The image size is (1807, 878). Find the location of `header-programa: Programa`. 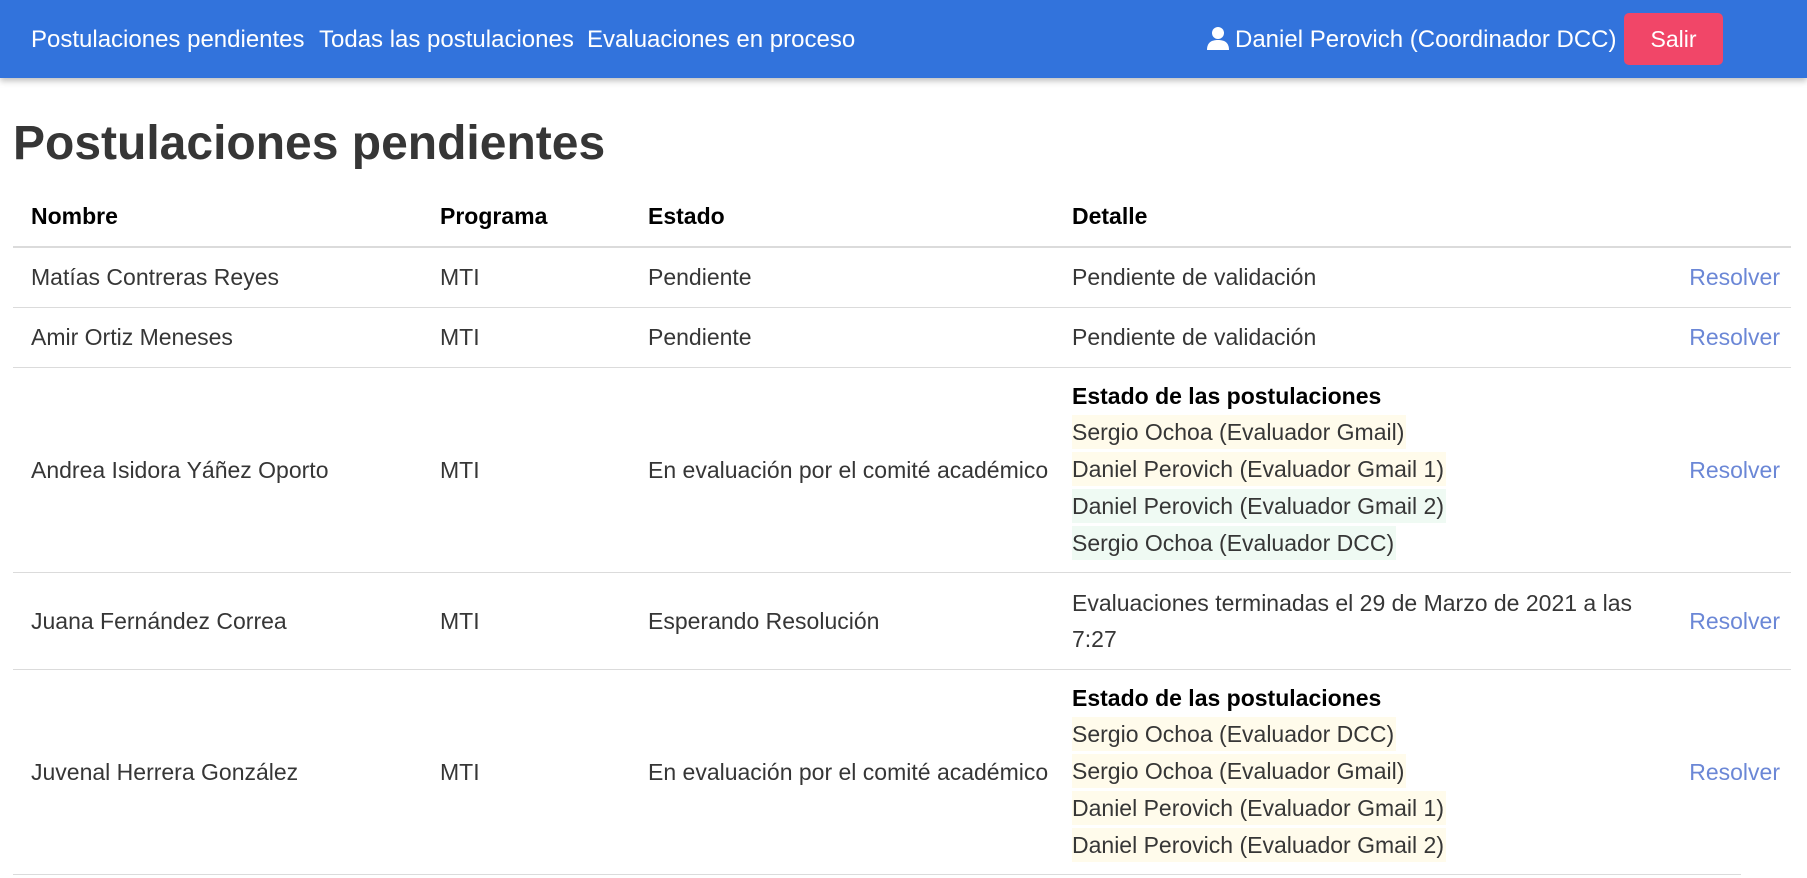

header-programa: Programa is located at coordinates (526, 217).